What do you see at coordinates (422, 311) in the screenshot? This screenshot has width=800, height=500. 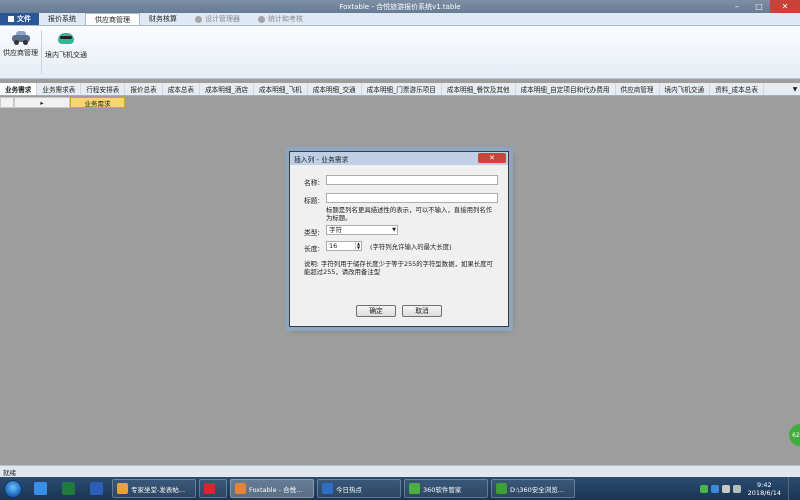 I see `cancel-button: 取消` at bounding box center [422, 311].